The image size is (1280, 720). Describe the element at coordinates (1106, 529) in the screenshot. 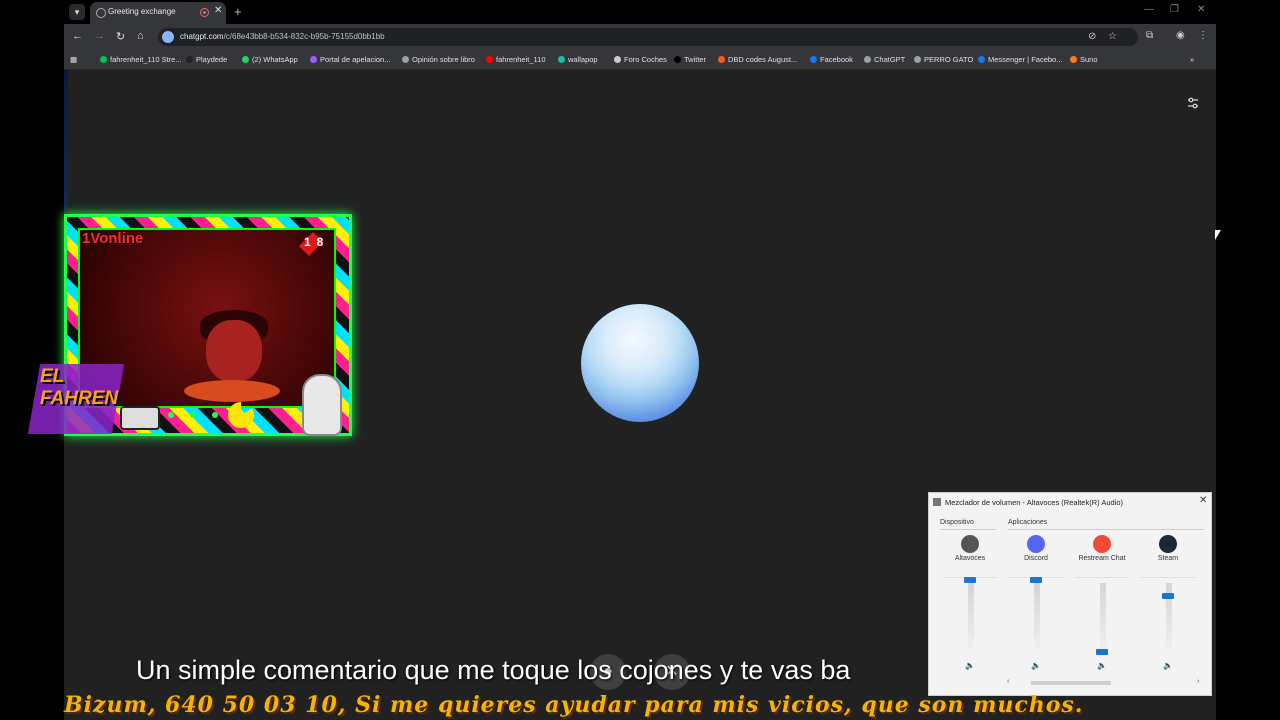

I see `apps-section-rule` at that location.